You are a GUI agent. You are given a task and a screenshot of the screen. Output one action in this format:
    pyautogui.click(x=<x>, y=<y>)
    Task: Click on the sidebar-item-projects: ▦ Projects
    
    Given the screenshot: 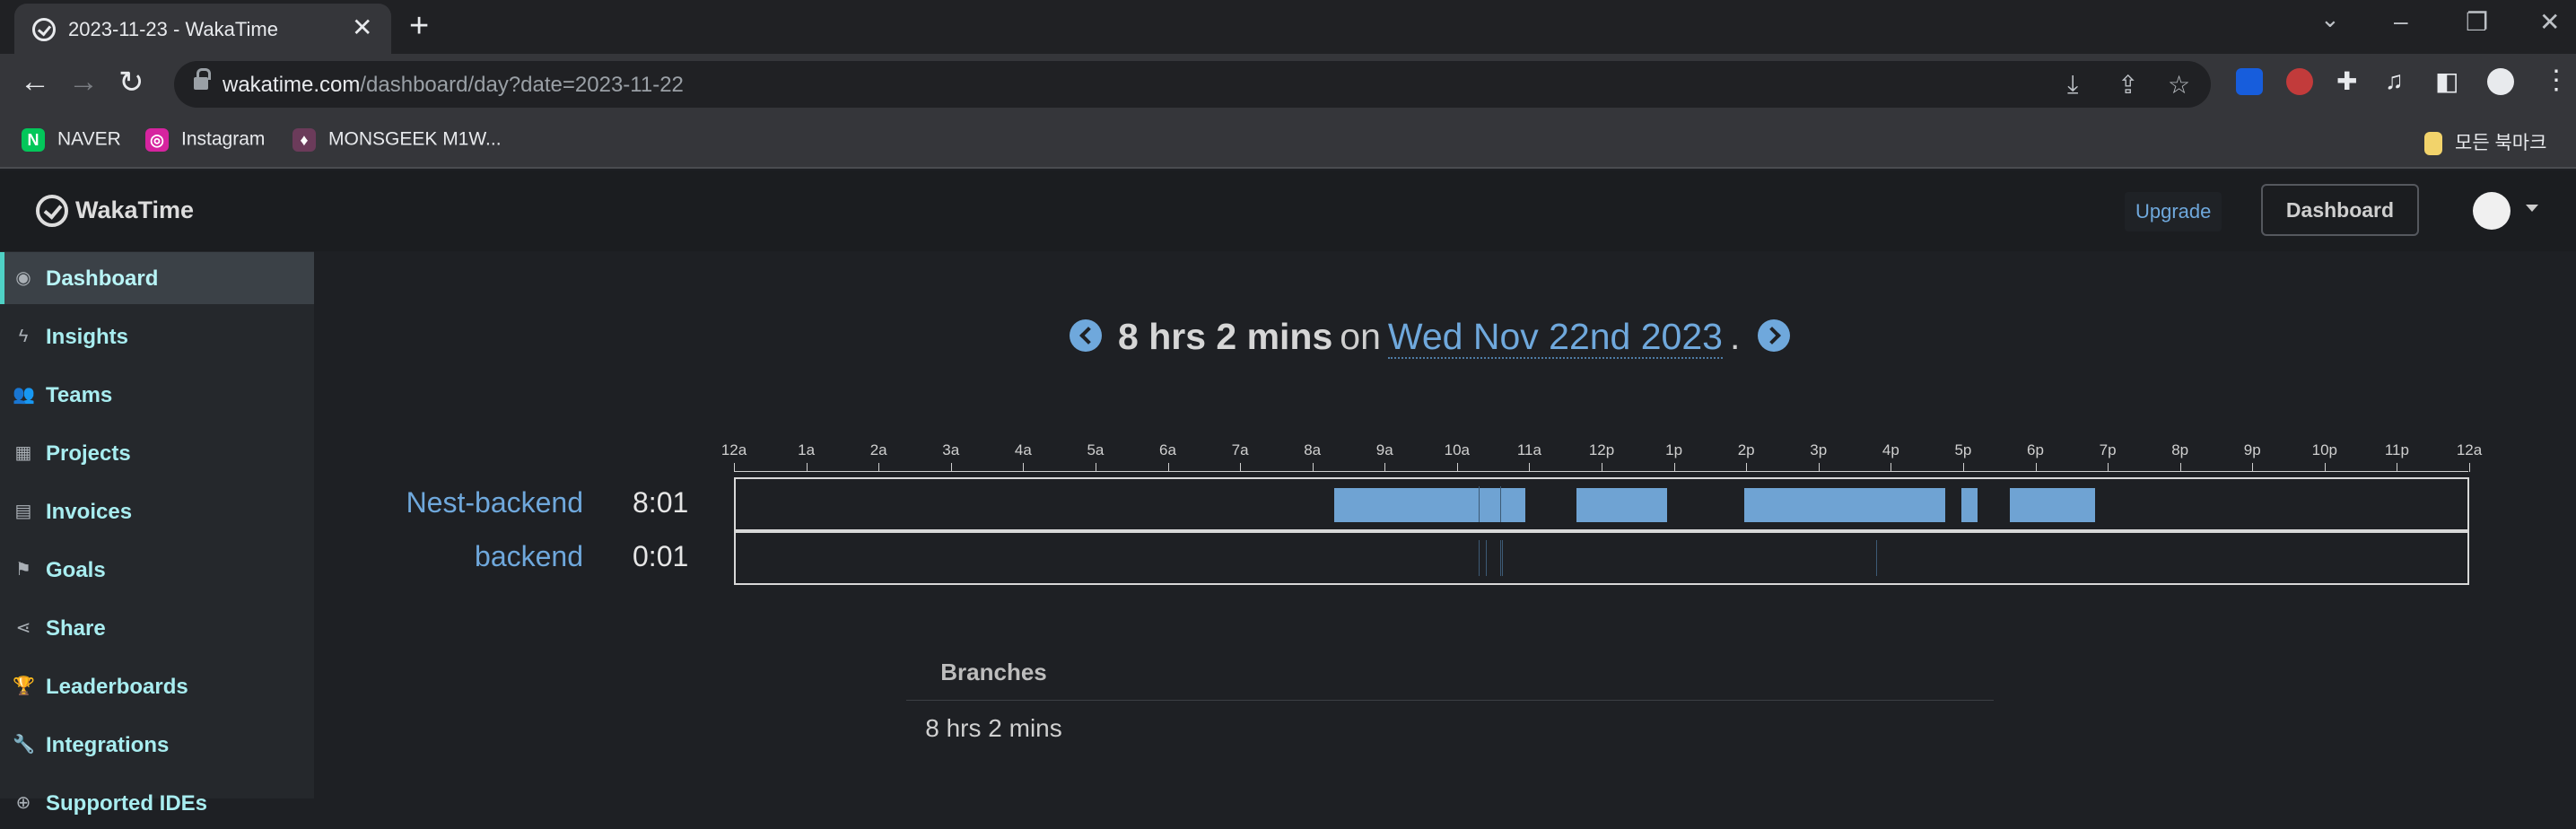 What is the action you would take?
    pyautogui.click(x=157, y=453)
    